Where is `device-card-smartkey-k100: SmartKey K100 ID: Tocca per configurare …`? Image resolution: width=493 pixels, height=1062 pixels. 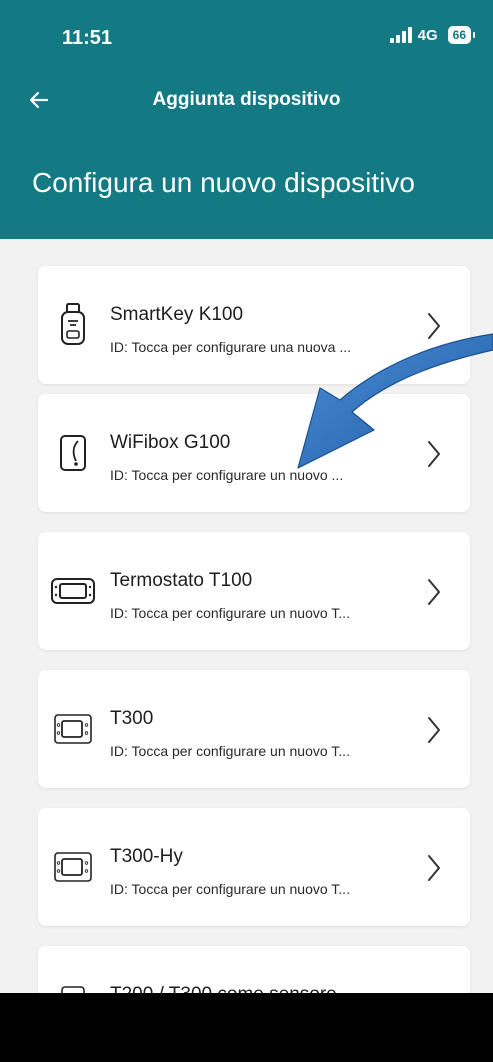 device-card-smartkey-k100: SmartKey K100 ID: Tocca per configurare … is located at coordinates (254, 325).